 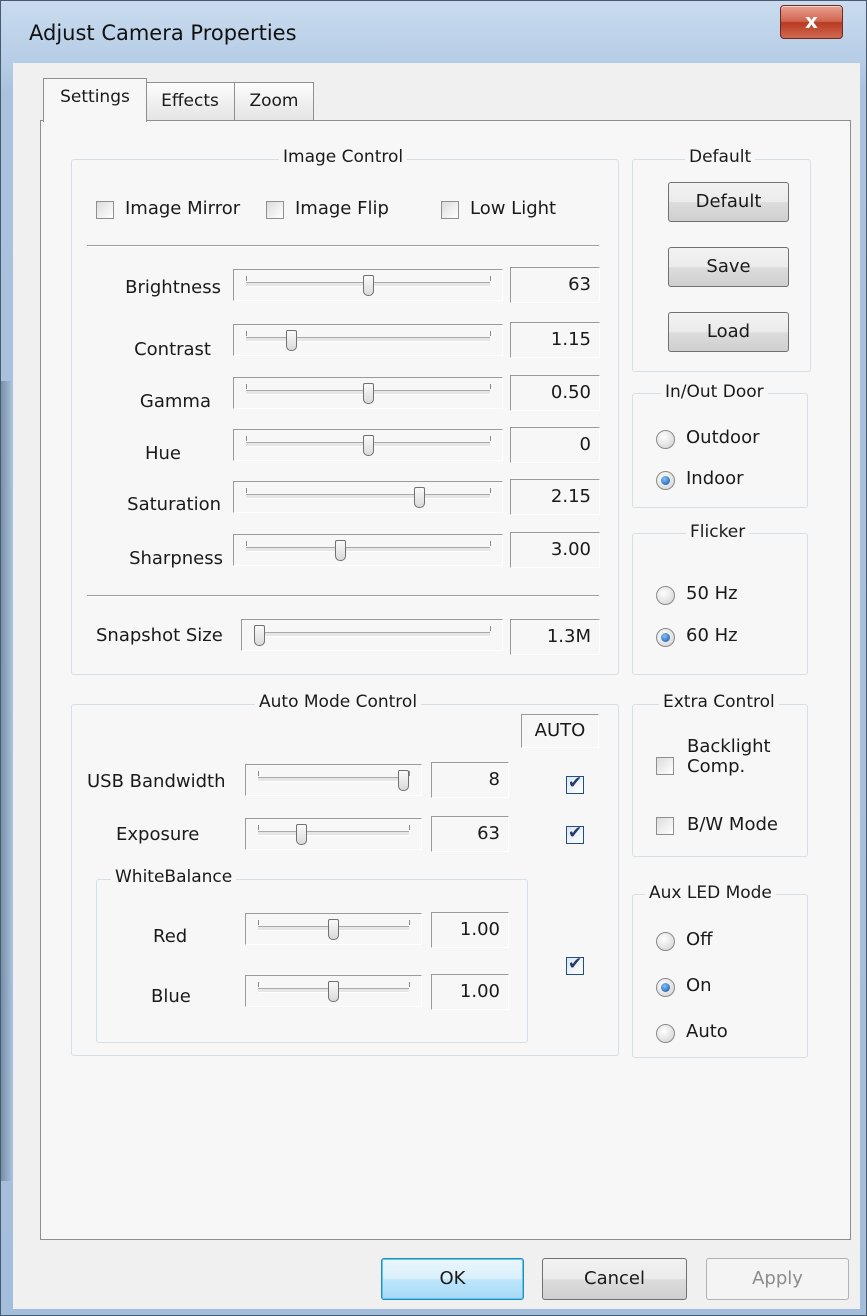 What do you see at coordinates (715, 478) in the screenshot?
I see `indoor-label: Indoor` at bounding box center [715, 478].